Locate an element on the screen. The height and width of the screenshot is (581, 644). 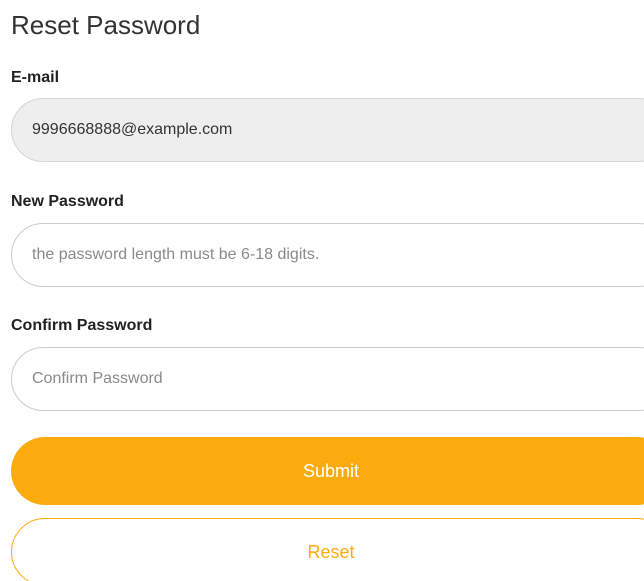
page-title: Reset Password is located at coordinates (106, 25).